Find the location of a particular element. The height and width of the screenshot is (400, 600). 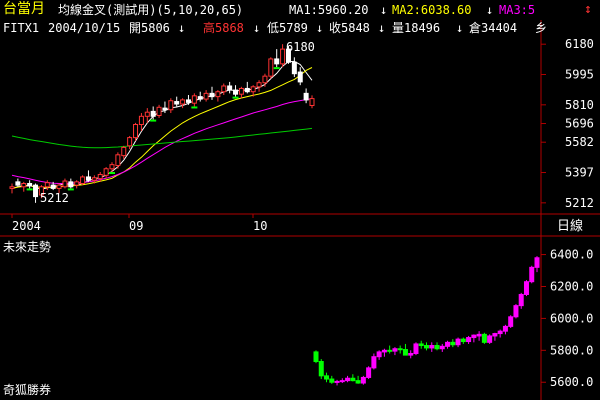

top-tick-label: 6180 is located at coordinates (579, 44).